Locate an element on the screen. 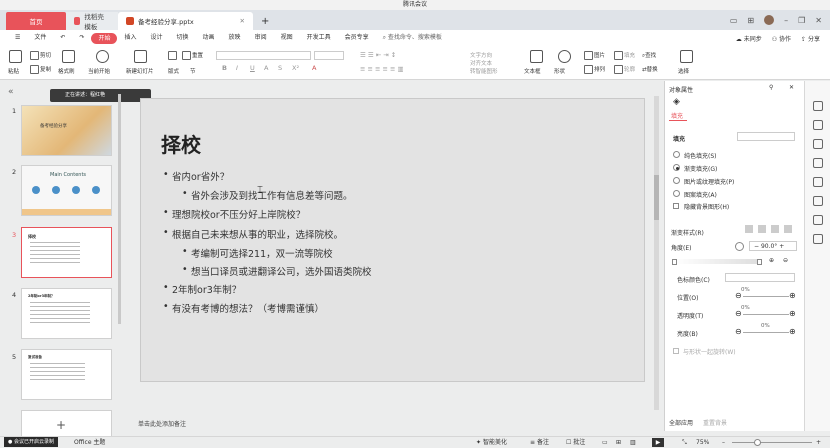  font-name-select is located at coordinates (263, 55).